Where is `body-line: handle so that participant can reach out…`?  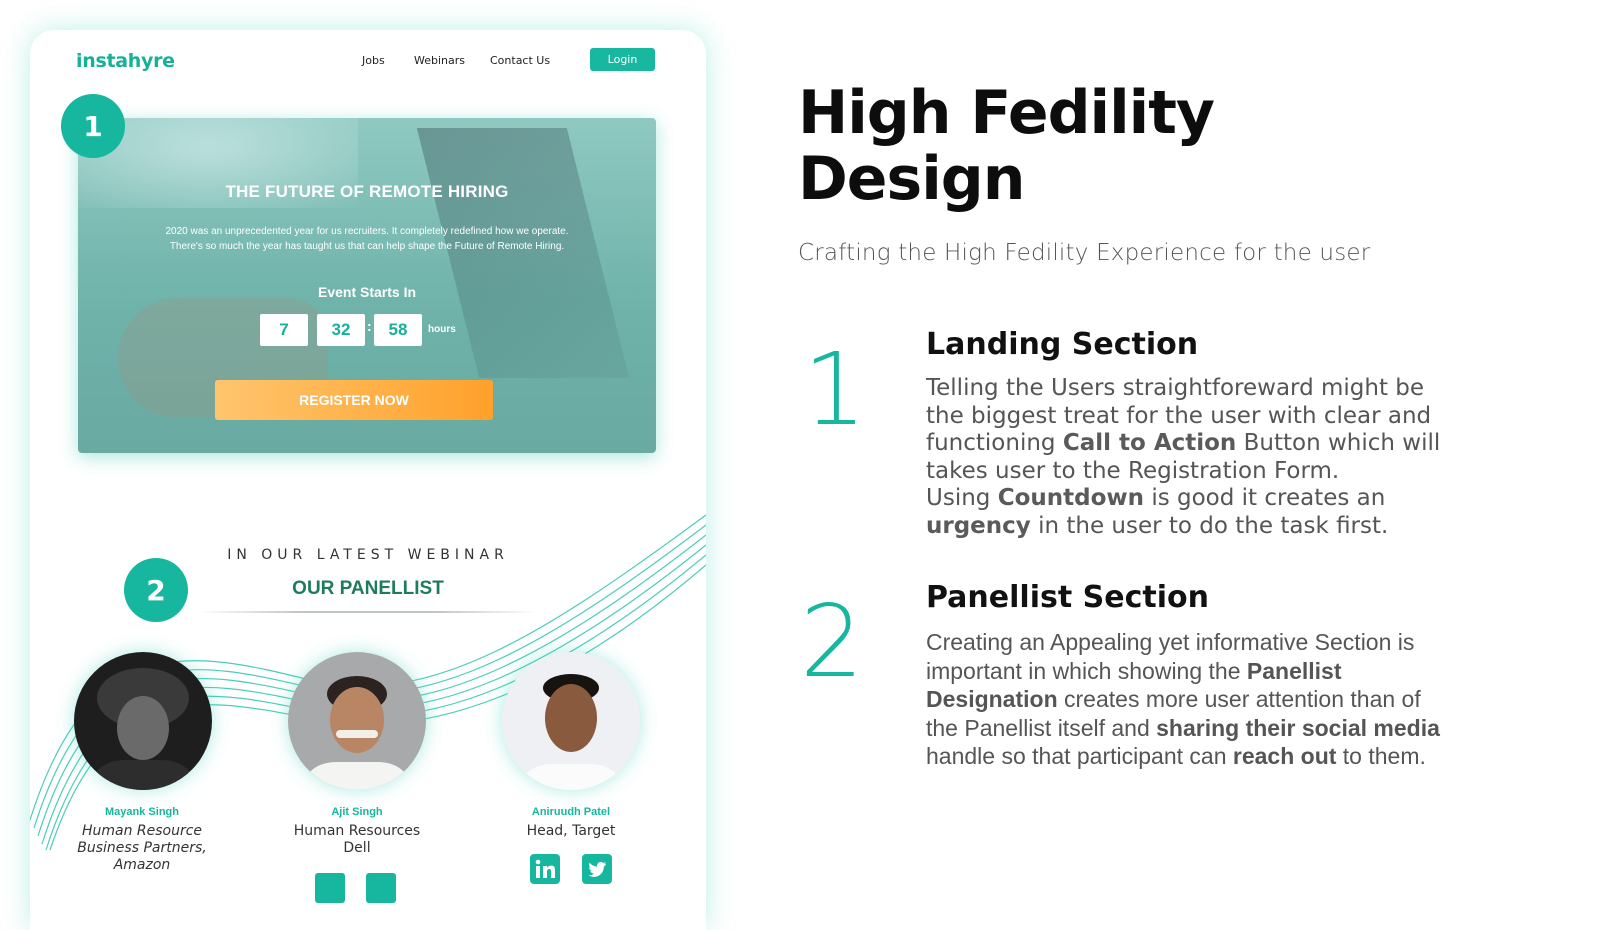
body-line: handle so that participant can reach out… is located at coordinates (1176, 756).